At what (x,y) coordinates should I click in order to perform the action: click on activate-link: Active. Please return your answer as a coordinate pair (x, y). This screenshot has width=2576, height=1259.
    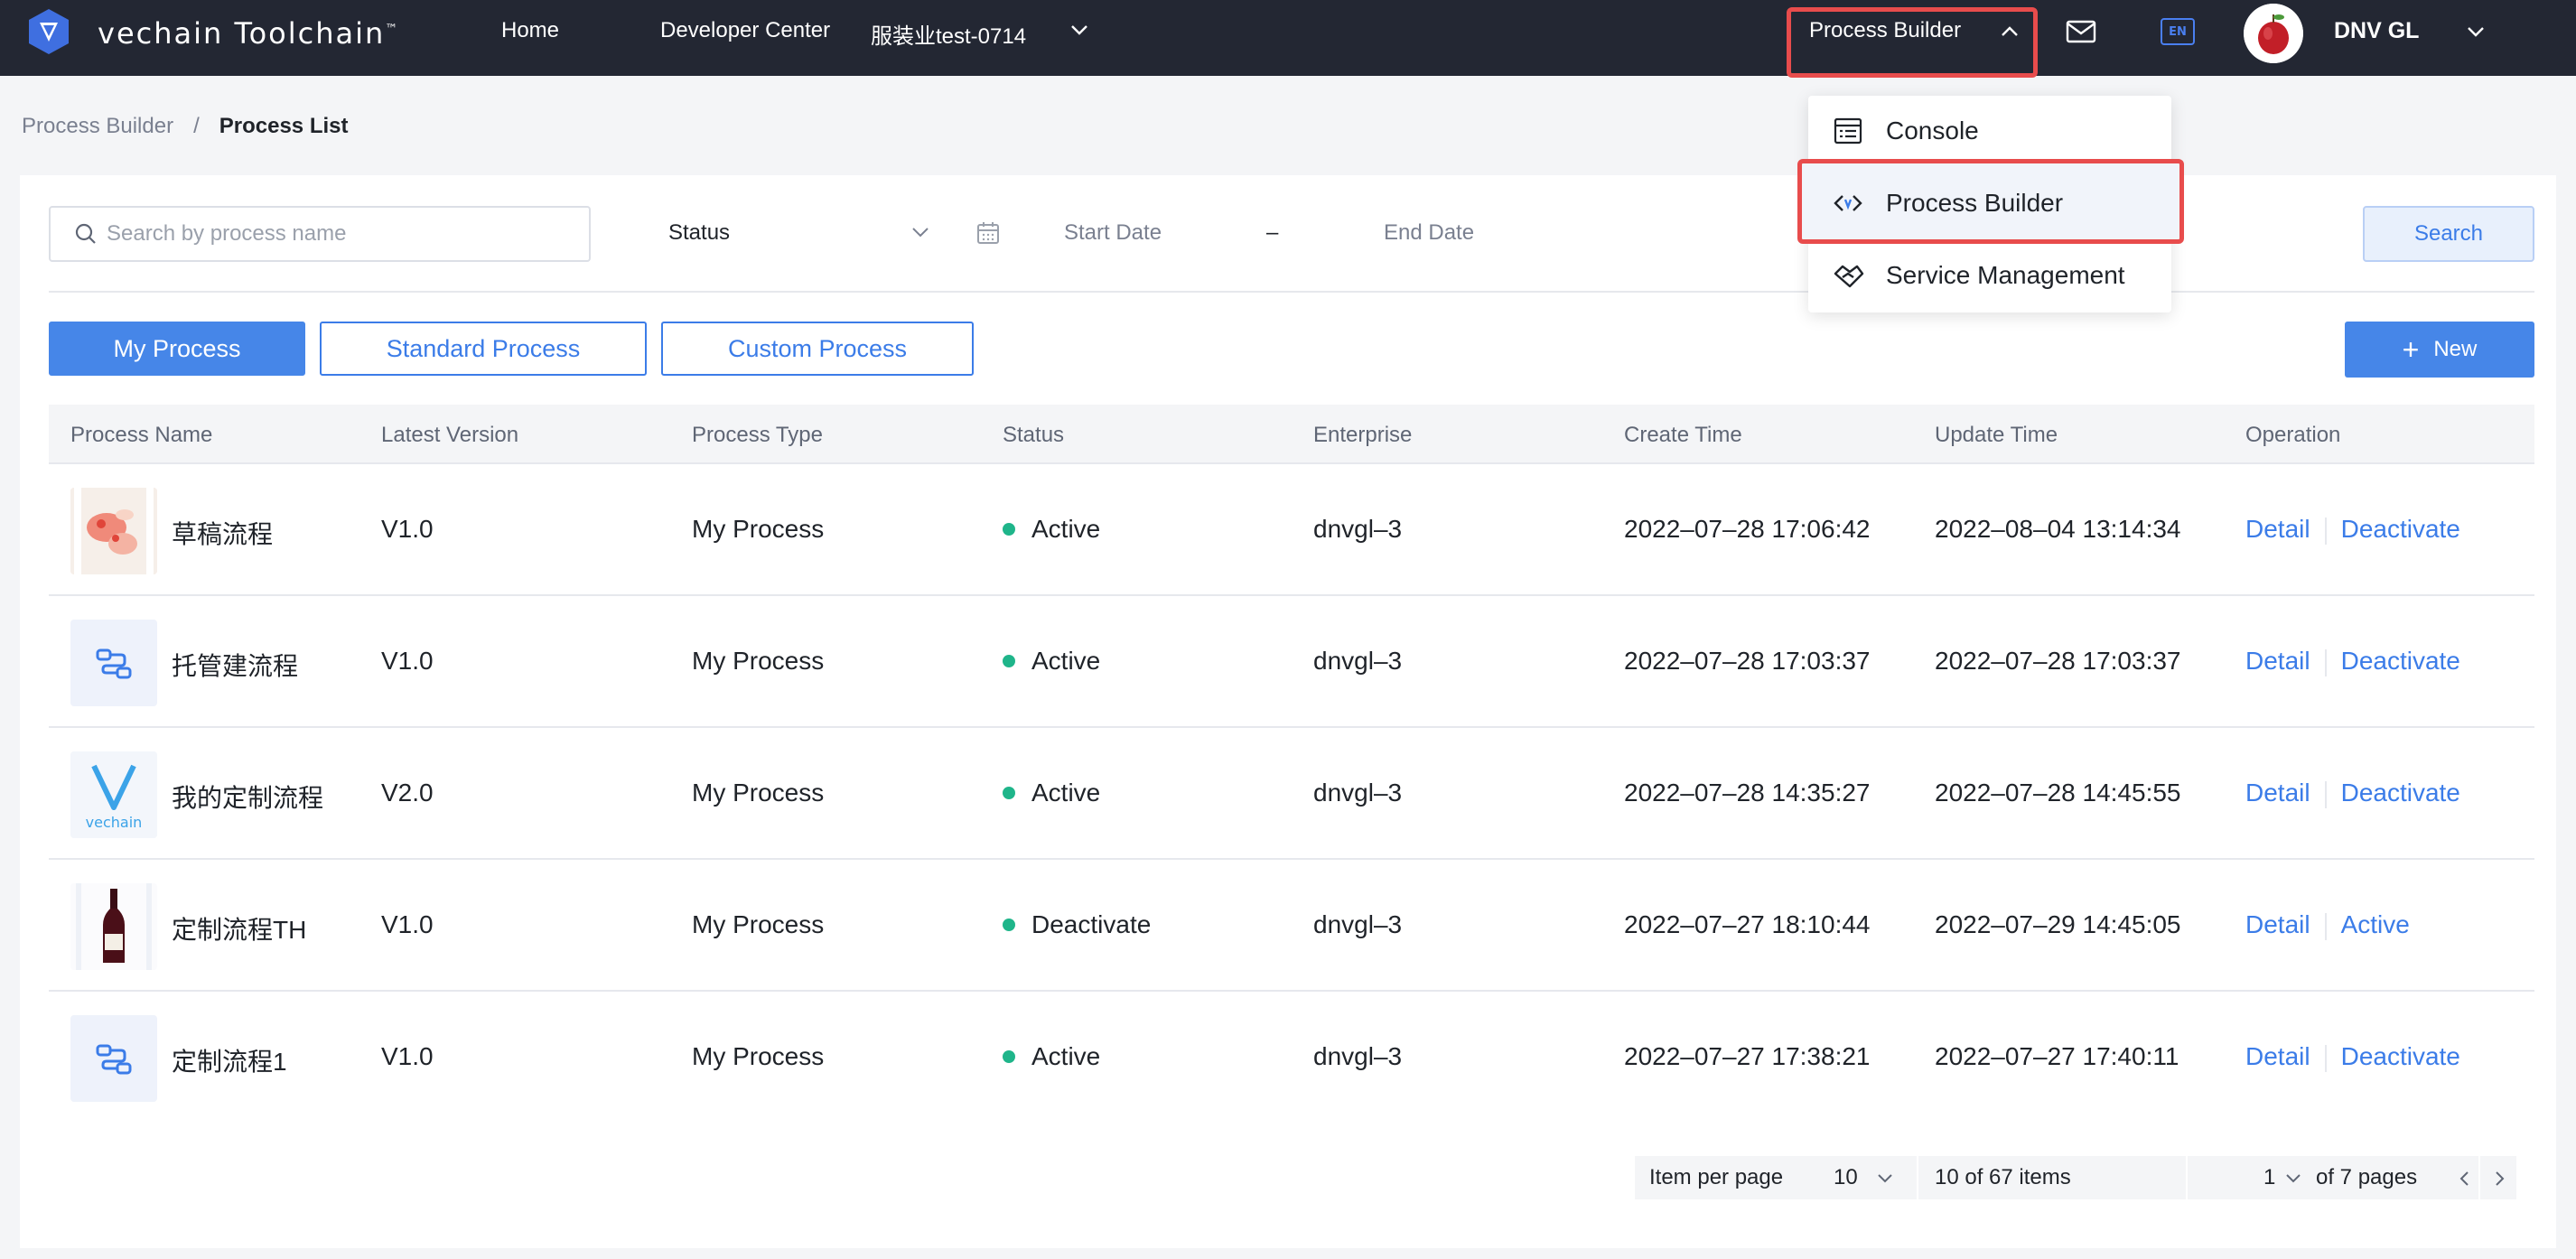
    Looking at the image, I should click on (2375, 924).